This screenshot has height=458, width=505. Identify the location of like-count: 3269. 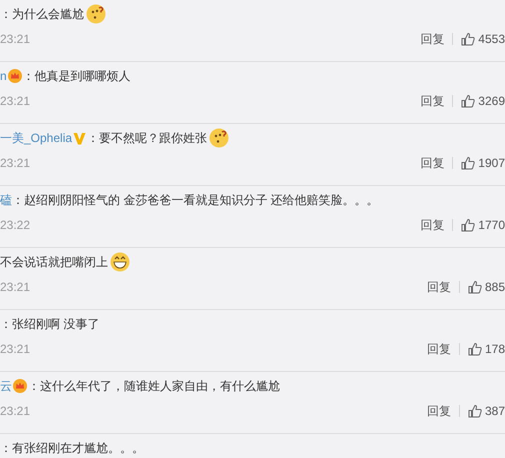
(491, 101).